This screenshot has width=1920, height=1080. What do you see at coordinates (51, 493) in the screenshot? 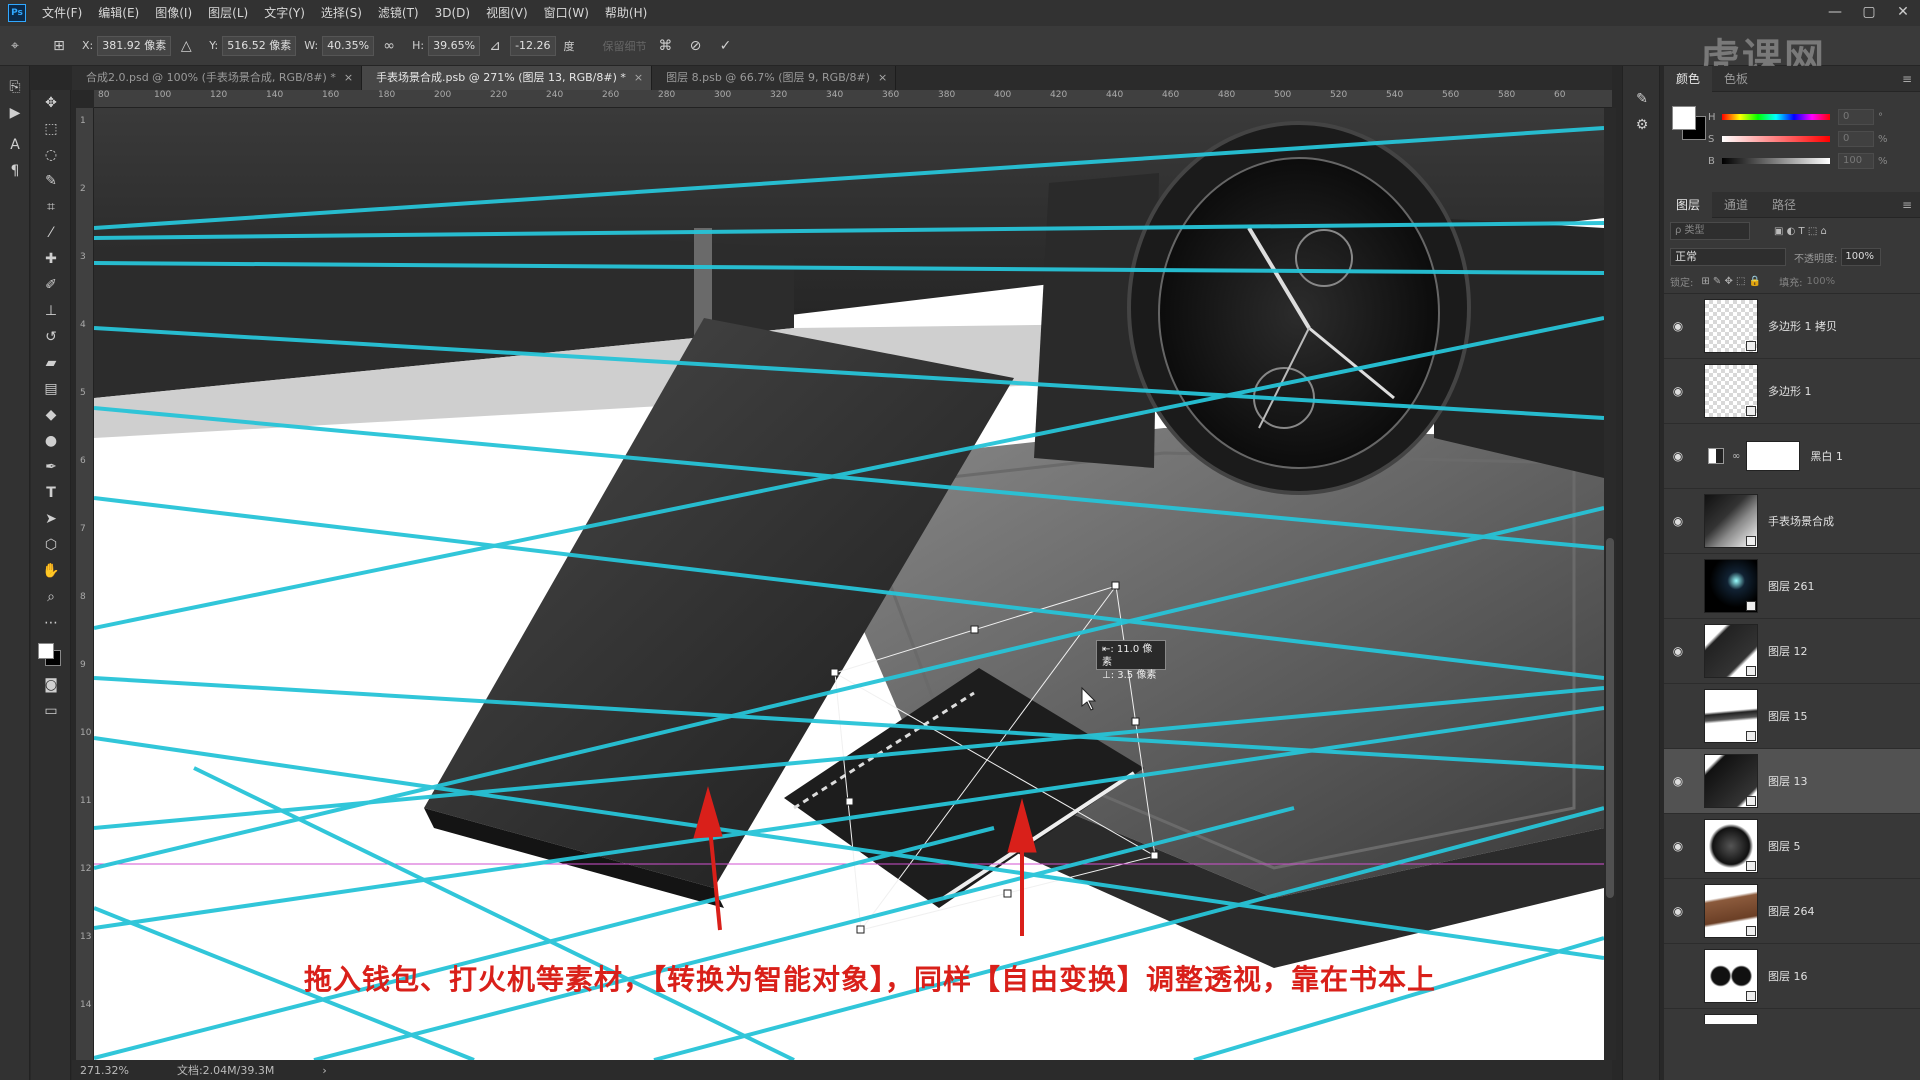
I see `type-tool-icon: T` at bounding box center [51, 493].